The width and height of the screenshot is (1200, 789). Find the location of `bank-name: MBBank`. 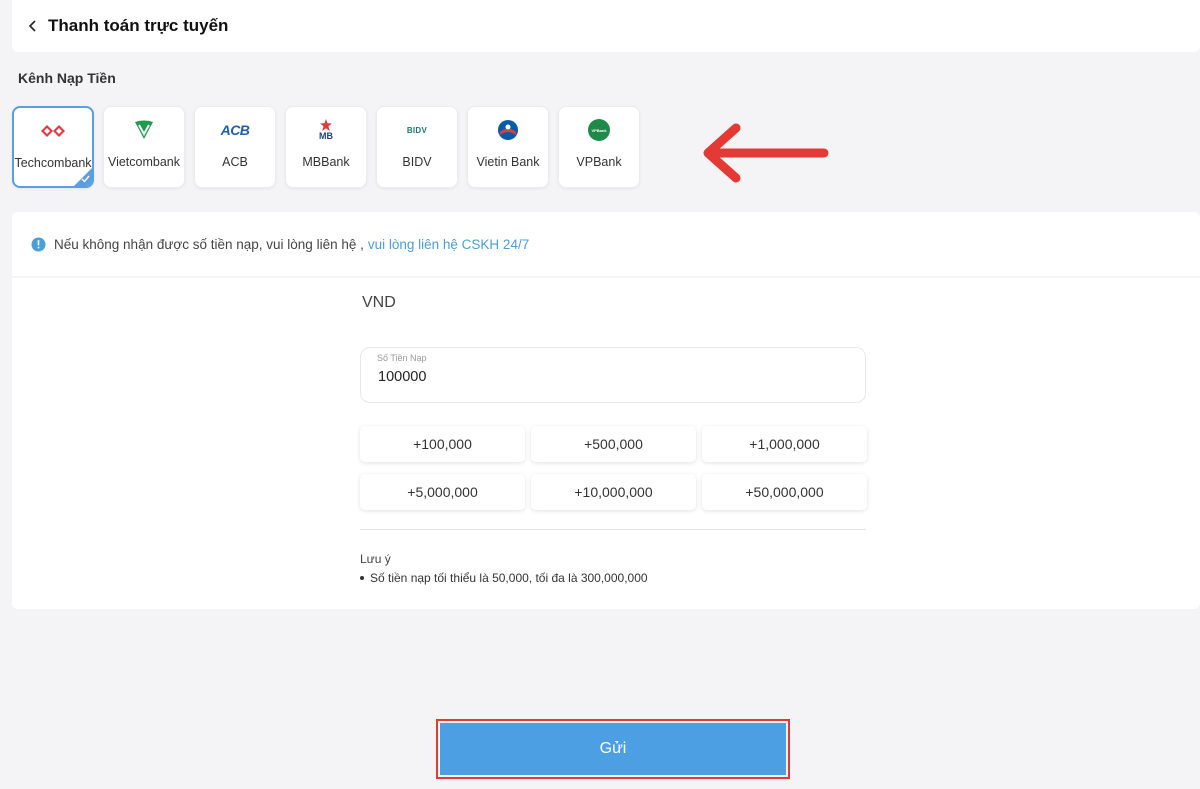

bank-name: MBBank is located at coordinates (326, 162).